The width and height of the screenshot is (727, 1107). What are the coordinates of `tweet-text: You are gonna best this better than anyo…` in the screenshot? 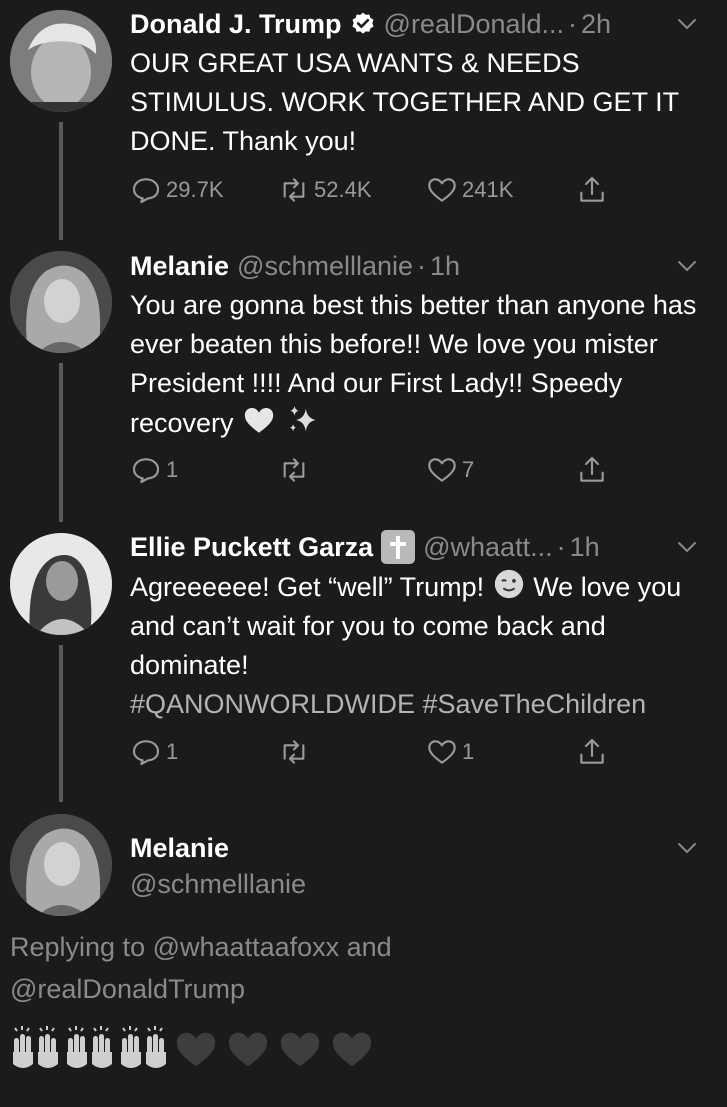 It's located at (415, 364).